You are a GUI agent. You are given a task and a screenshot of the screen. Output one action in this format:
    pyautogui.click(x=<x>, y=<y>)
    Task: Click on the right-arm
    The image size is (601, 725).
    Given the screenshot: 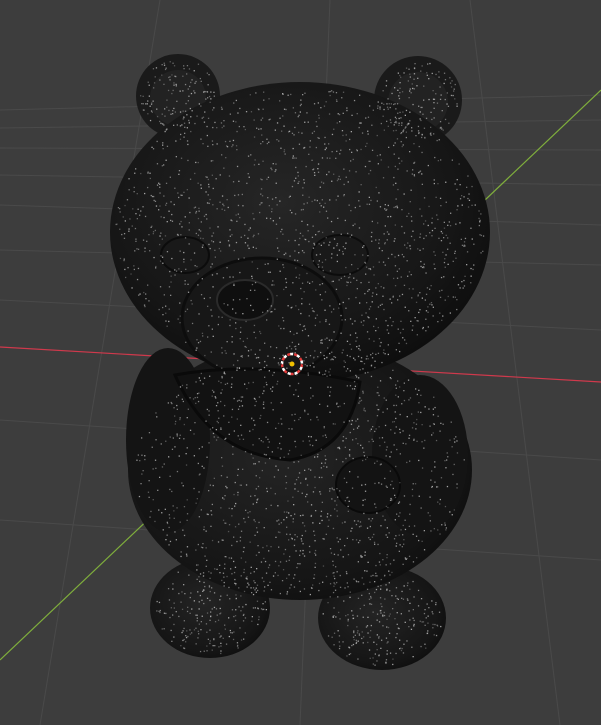 What is the action you would take?
    pyautogui.click(x=420, y=455)
    